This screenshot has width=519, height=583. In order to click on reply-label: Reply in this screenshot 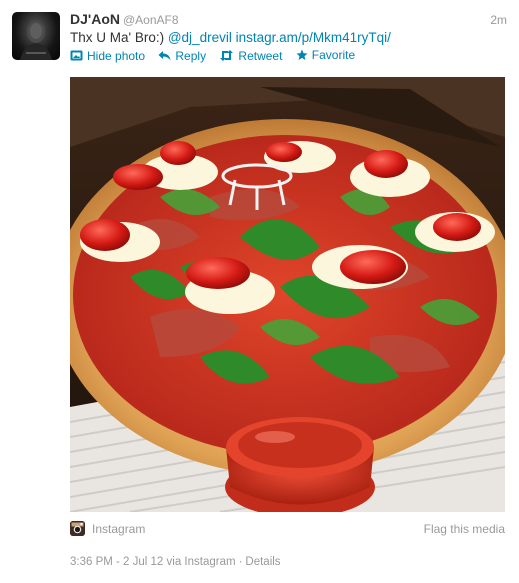, I will do `click(191, 55)`.